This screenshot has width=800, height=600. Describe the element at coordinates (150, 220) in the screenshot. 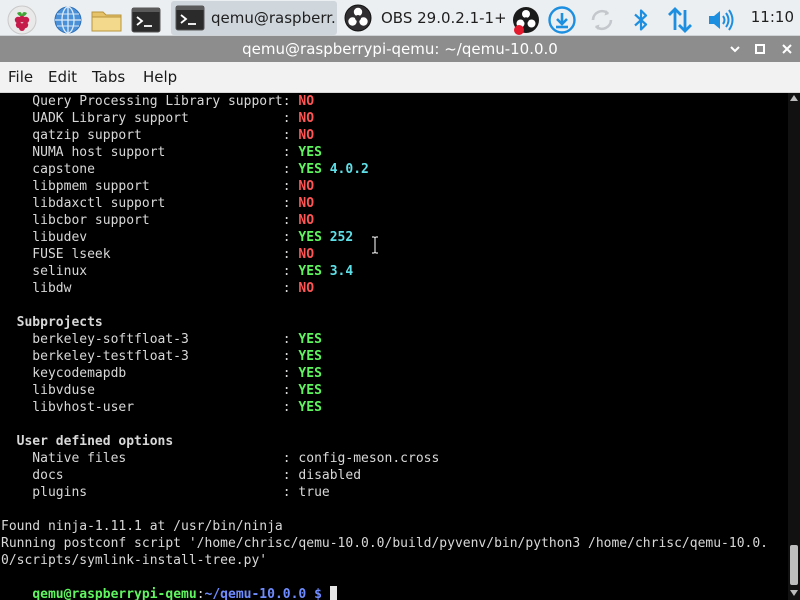

I see `terminal-text: libcbor support :` at that location.